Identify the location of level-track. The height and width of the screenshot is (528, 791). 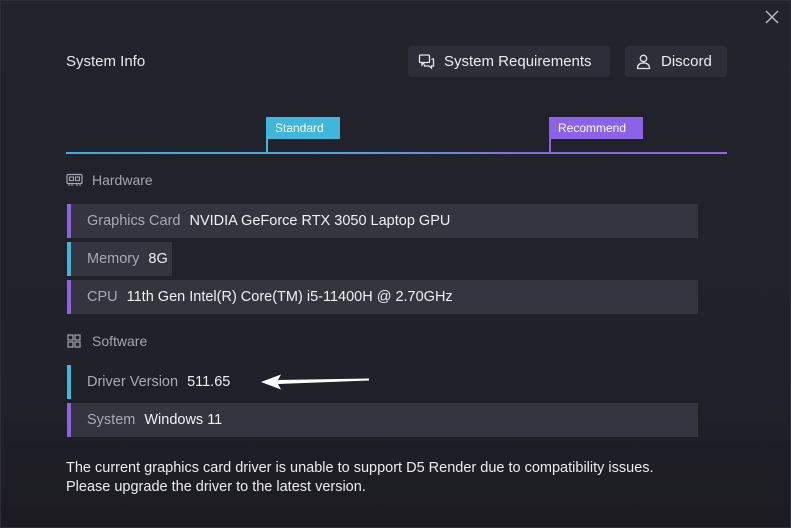
(396, 153).